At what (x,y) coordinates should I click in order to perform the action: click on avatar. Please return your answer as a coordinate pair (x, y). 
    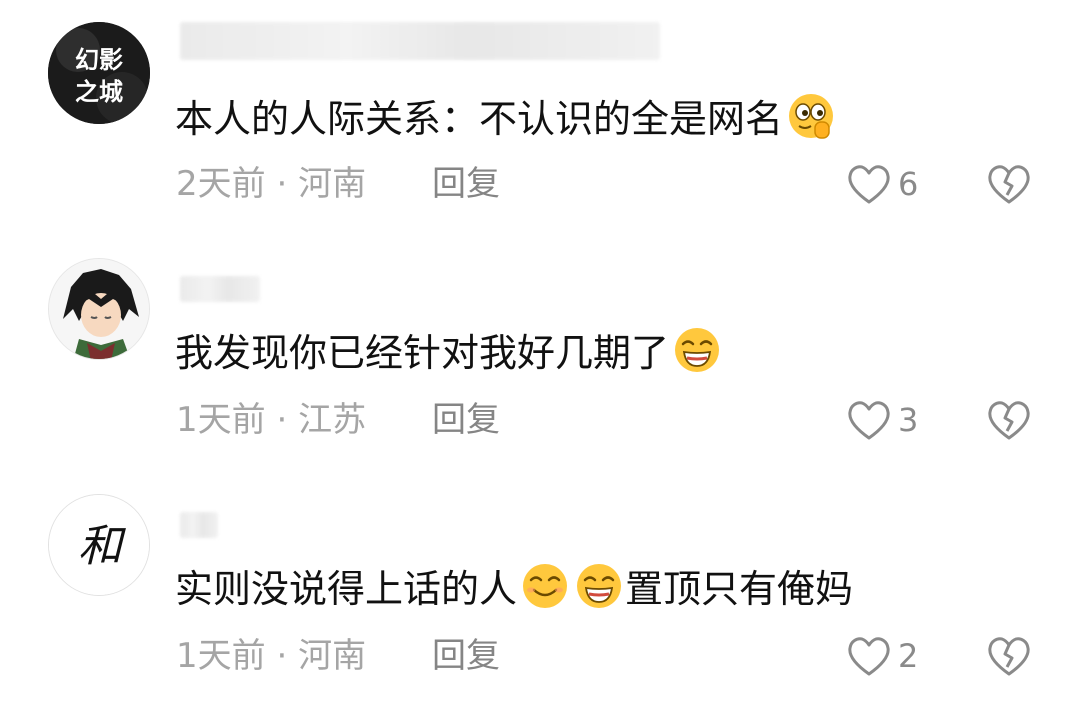
    Looking at the image, I should click on (99, 309).